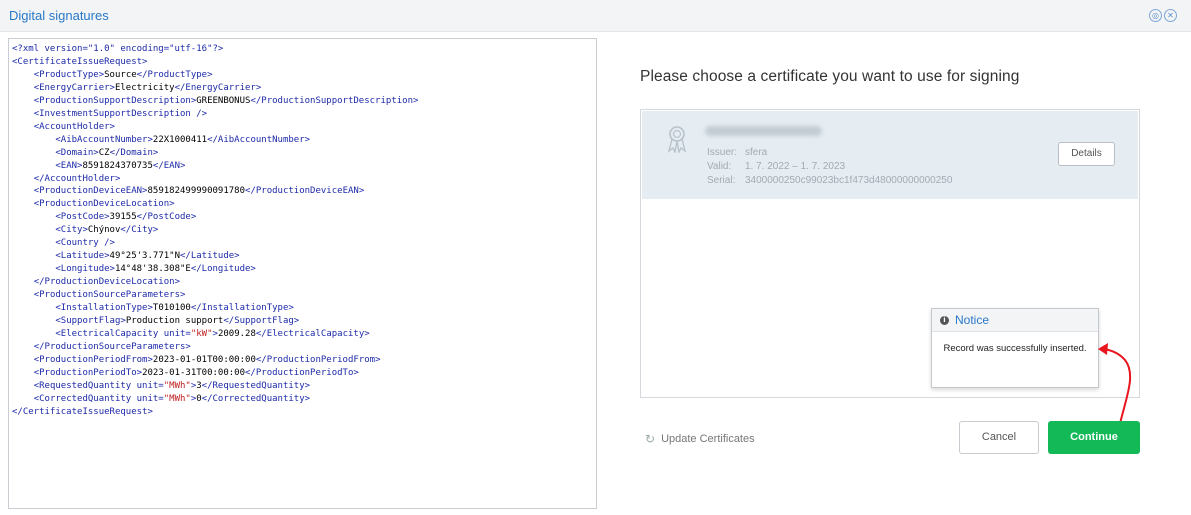 This screenshot has width=1191, height=515. What do you see at coordinates (82, 217) in the screenshot?
I see `xml-tag: <PostCode>` at bounding box center [82, 217].